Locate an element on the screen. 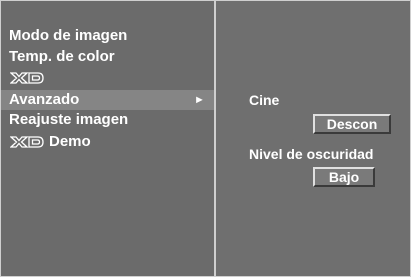 The height and width of the screenshot is (277, 411). black-level-label: Nivel de oscuridad is located at coordinates (311, 154).